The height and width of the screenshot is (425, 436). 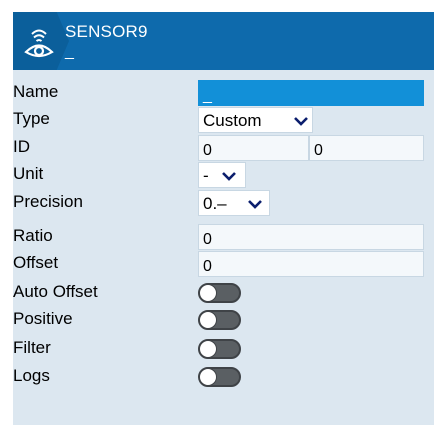 I want to click on id-input-1: 0, so click(x=253, y=148).